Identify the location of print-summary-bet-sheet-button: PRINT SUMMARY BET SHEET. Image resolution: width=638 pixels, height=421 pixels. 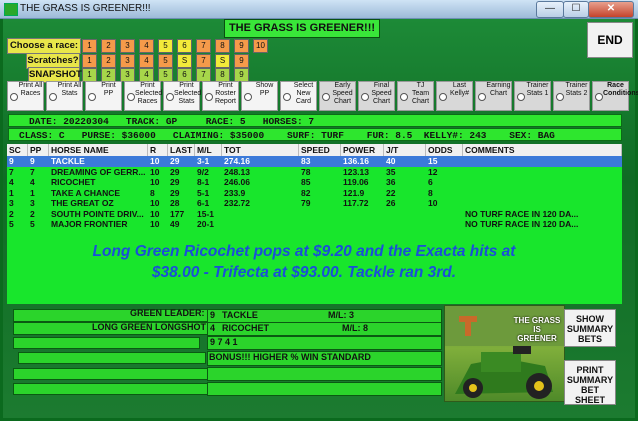
(590, 382).